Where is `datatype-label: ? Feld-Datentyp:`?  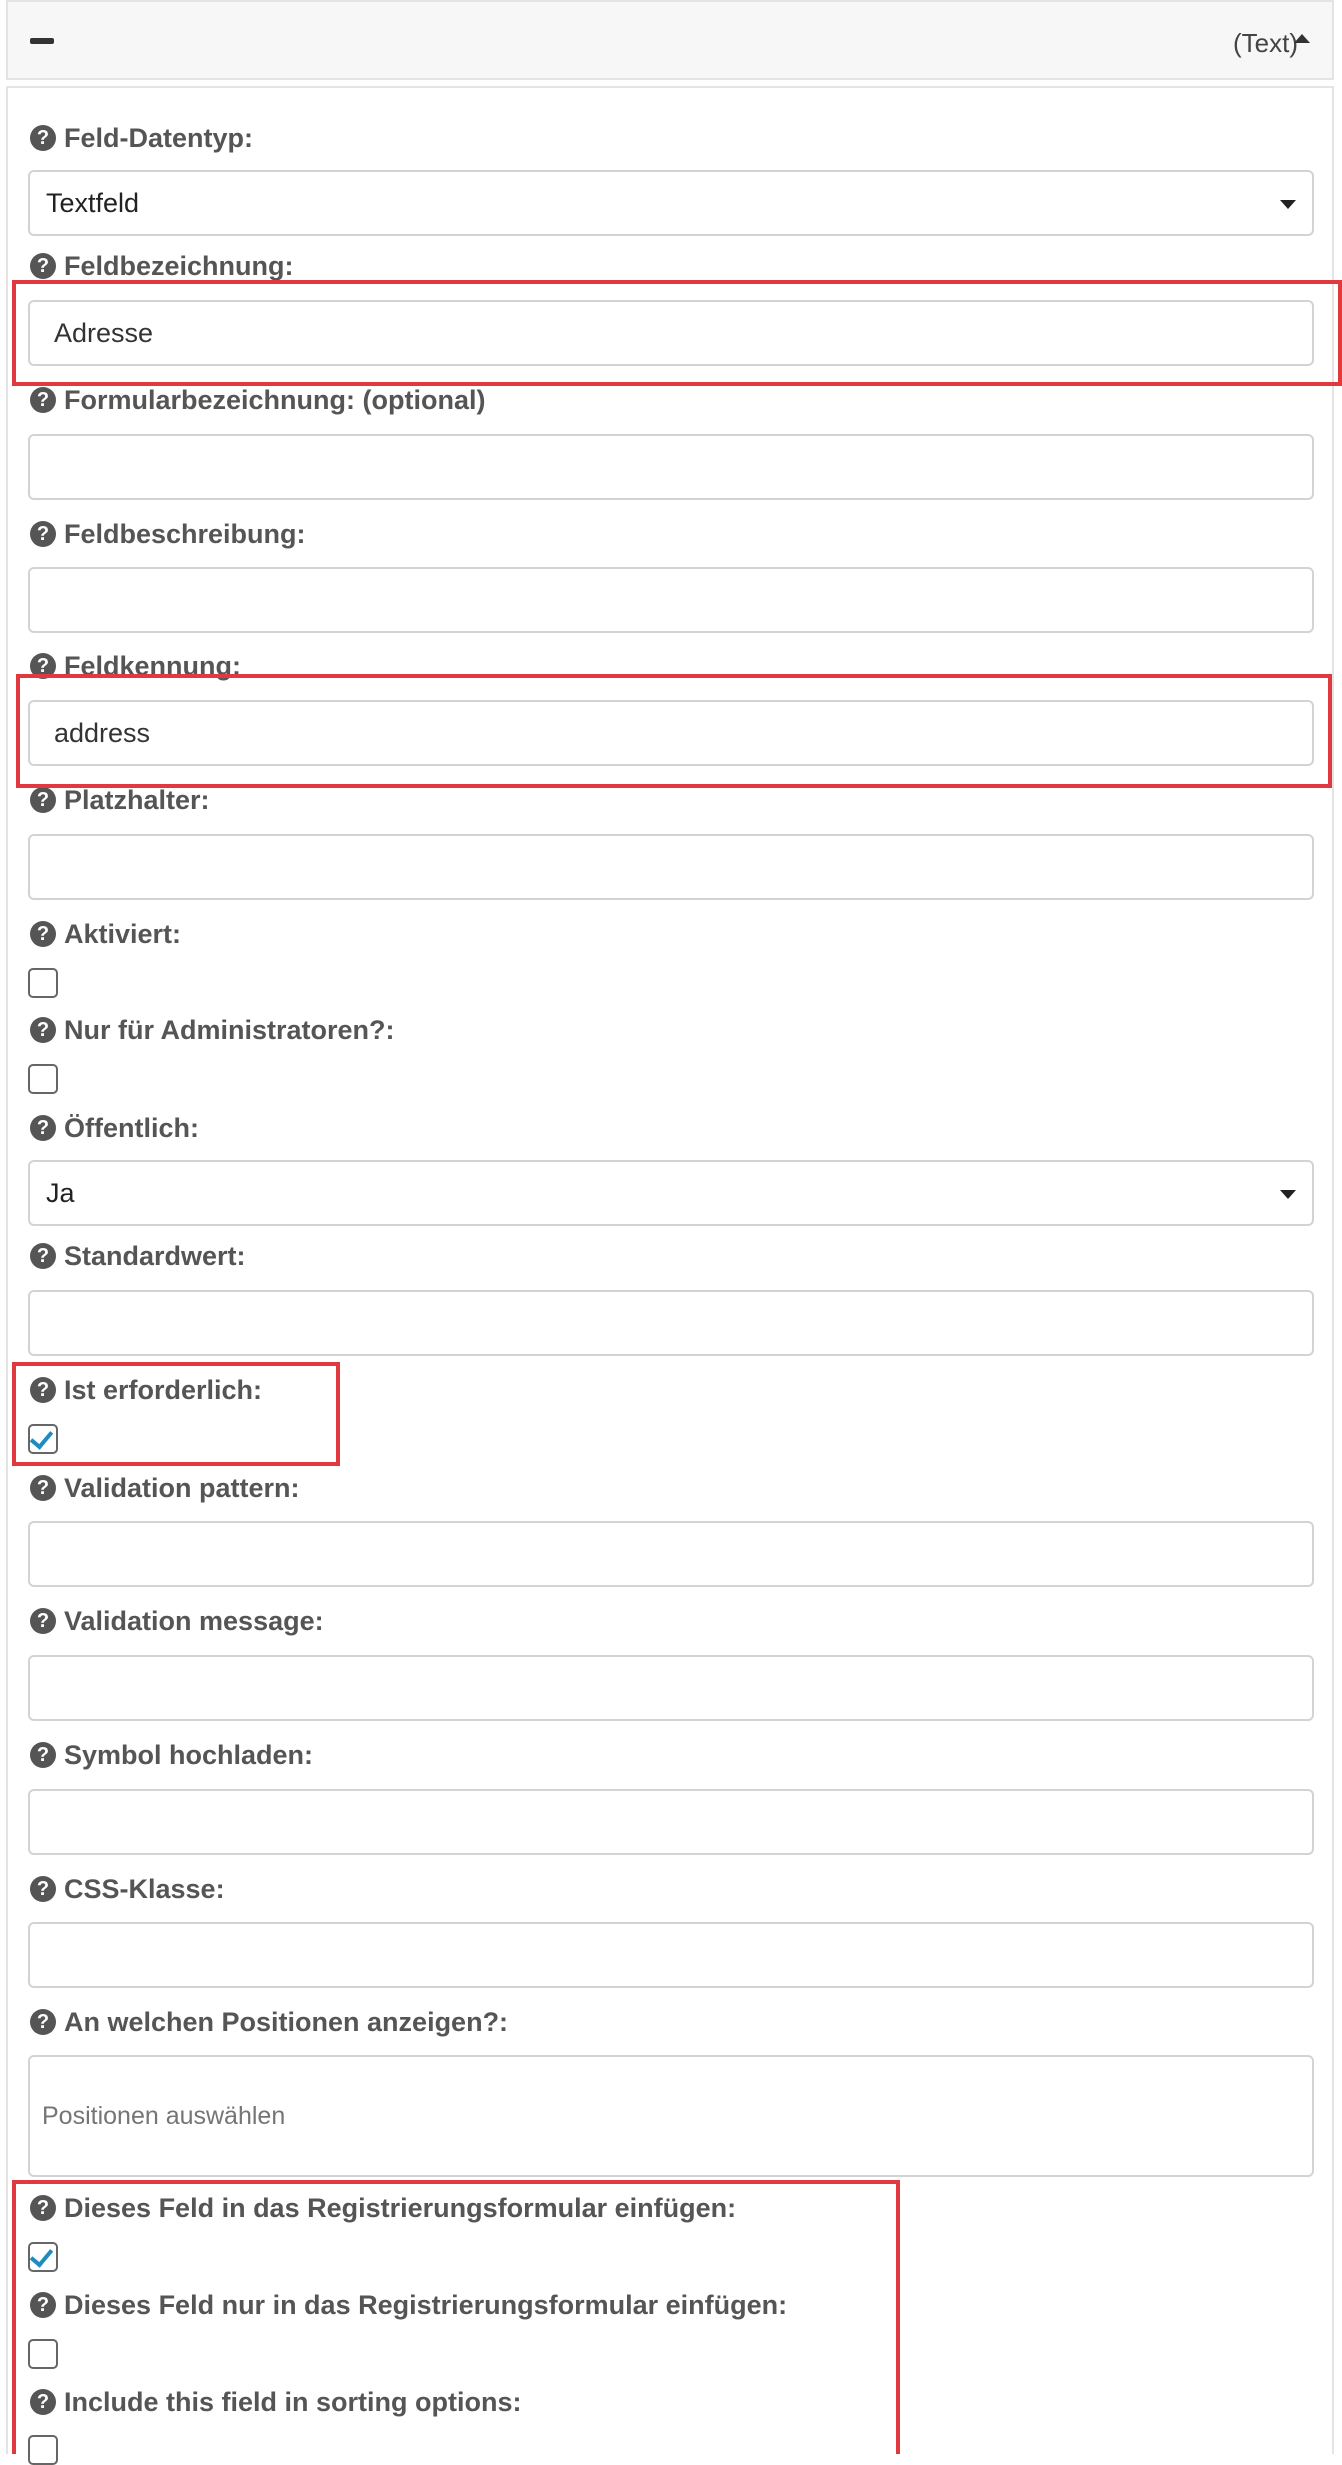
datatype-label: ? Feld-Datentyp: is located at coordinates (141, 138).